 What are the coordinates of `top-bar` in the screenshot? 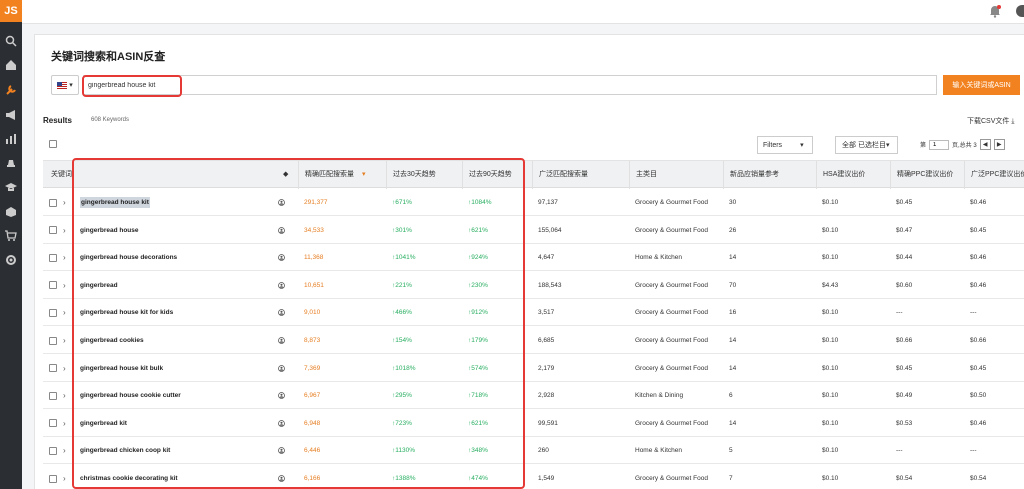 It's located at (523, 12).